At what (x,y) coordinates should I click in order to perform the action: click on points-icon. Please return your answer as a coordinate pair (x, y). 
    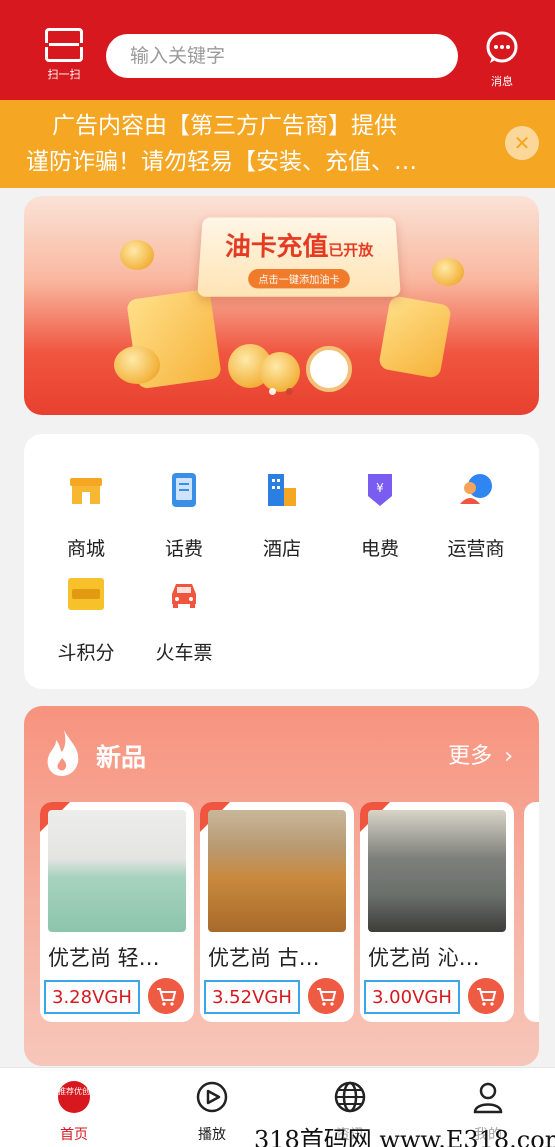
    Looking at the image, I should click on (86, 594).